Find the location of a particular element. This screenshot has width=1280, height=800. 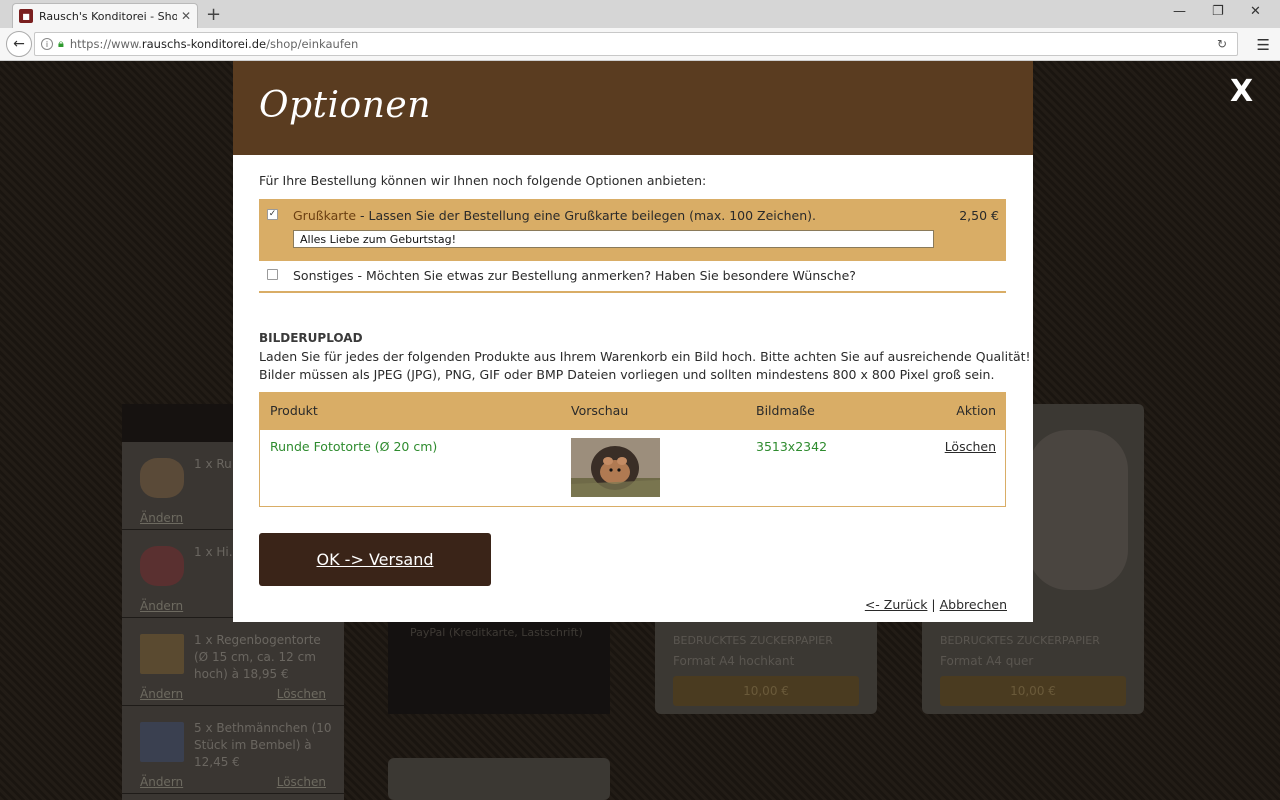

option-name: Sonstiges is located at coordinates (323, 275).